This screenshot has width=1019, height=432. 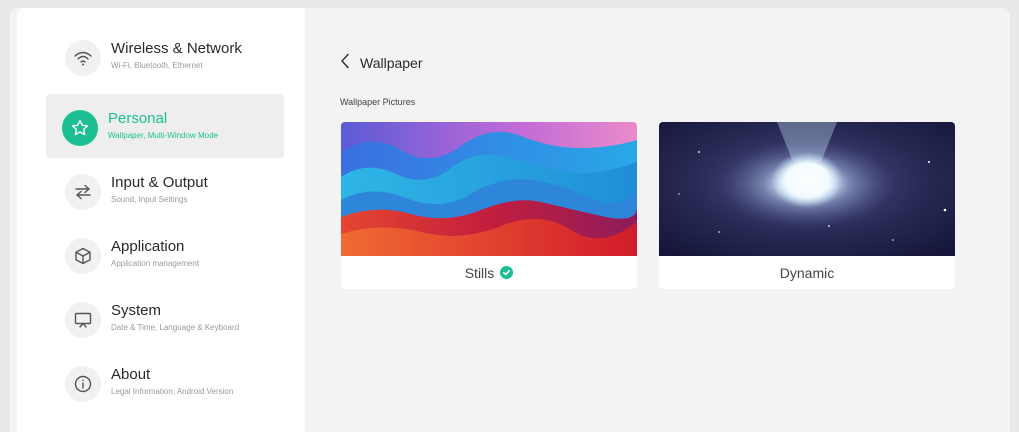 I want to click on sidebar-item-subtitle: Sound, Input Settings, so click(x=149, y=199).